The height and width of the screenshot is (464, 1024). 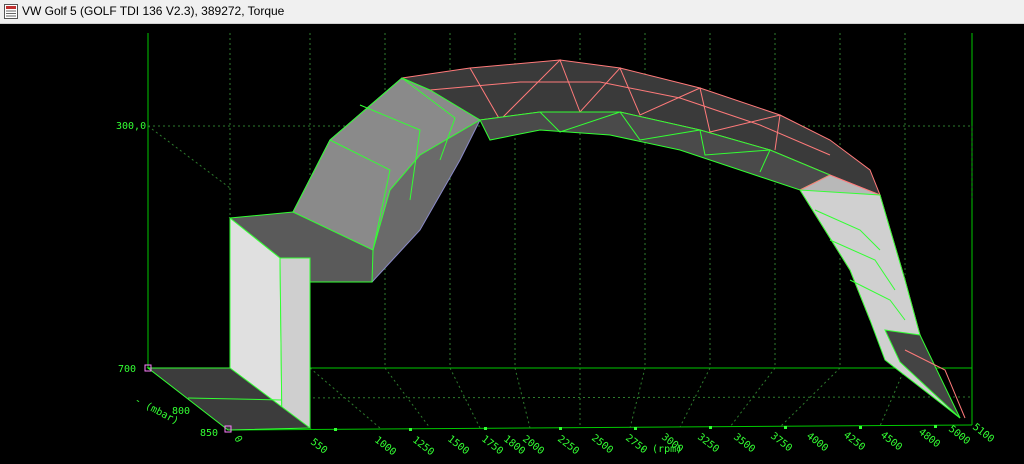 What do you see at coordinates (127, 369) in the screenshot?
I see `z-axis-label-low: 700` at bounding box center [127, 369].